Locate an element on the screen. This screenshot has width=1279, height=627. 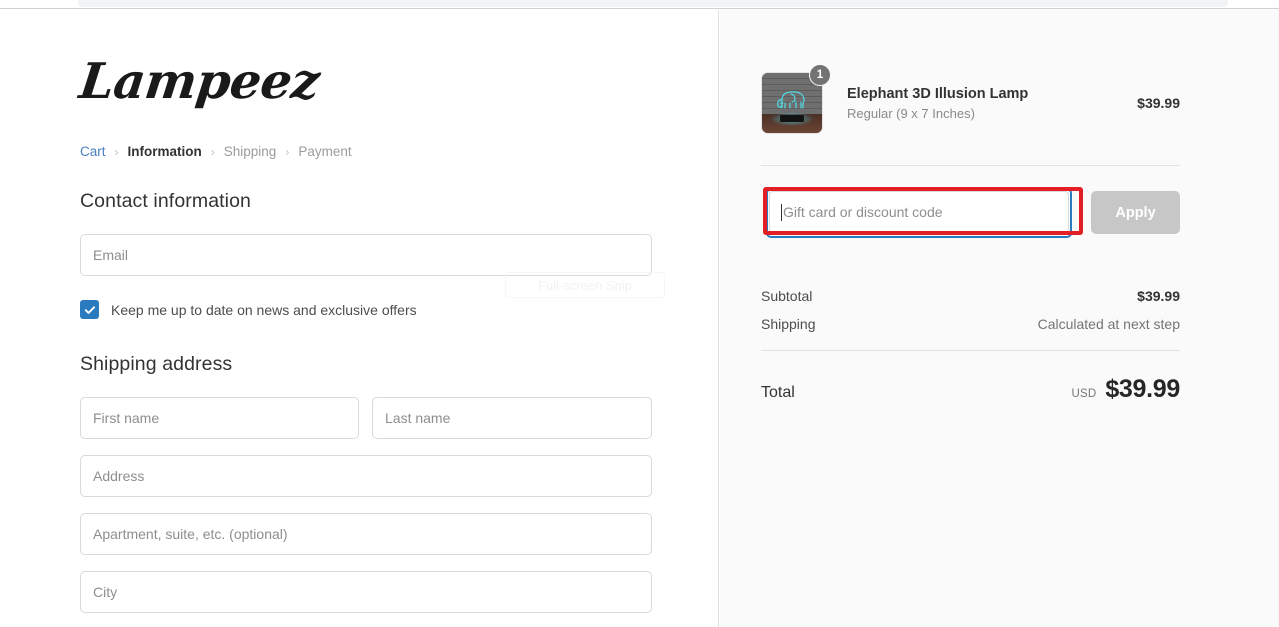
grand-total-amount: $39.99 is located at coordinates (1142, 389).